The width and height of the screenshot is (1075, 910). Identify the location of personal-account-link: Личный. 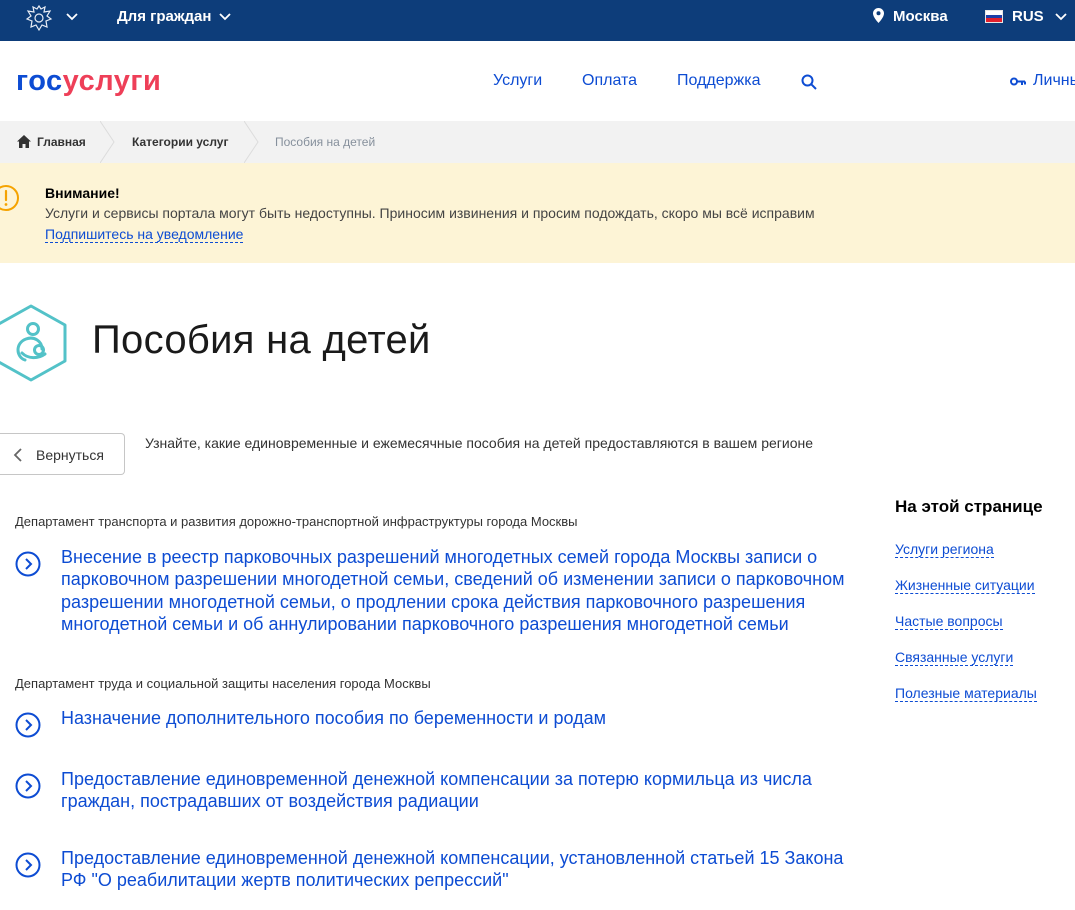
(1054, 81).